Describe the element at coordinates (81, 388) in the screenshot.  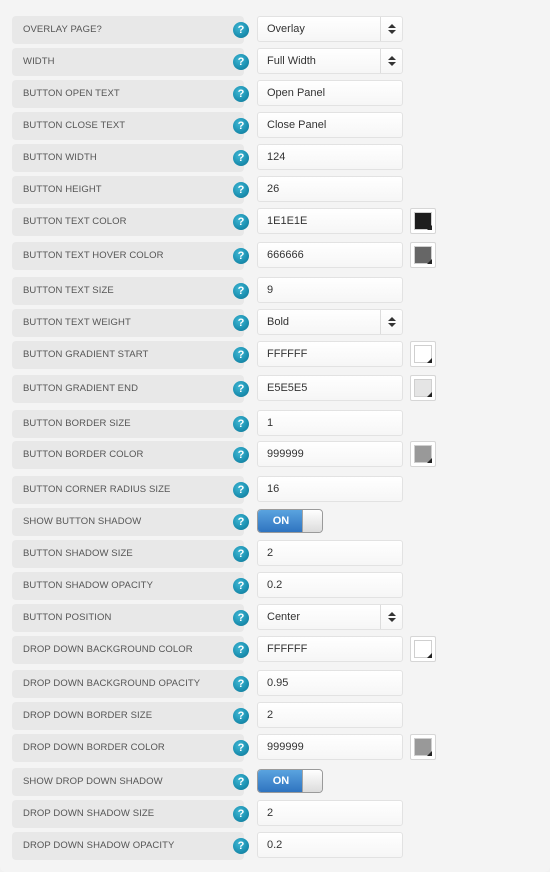
I see `setting-label: BUTTON GRADIENT END` at that location.